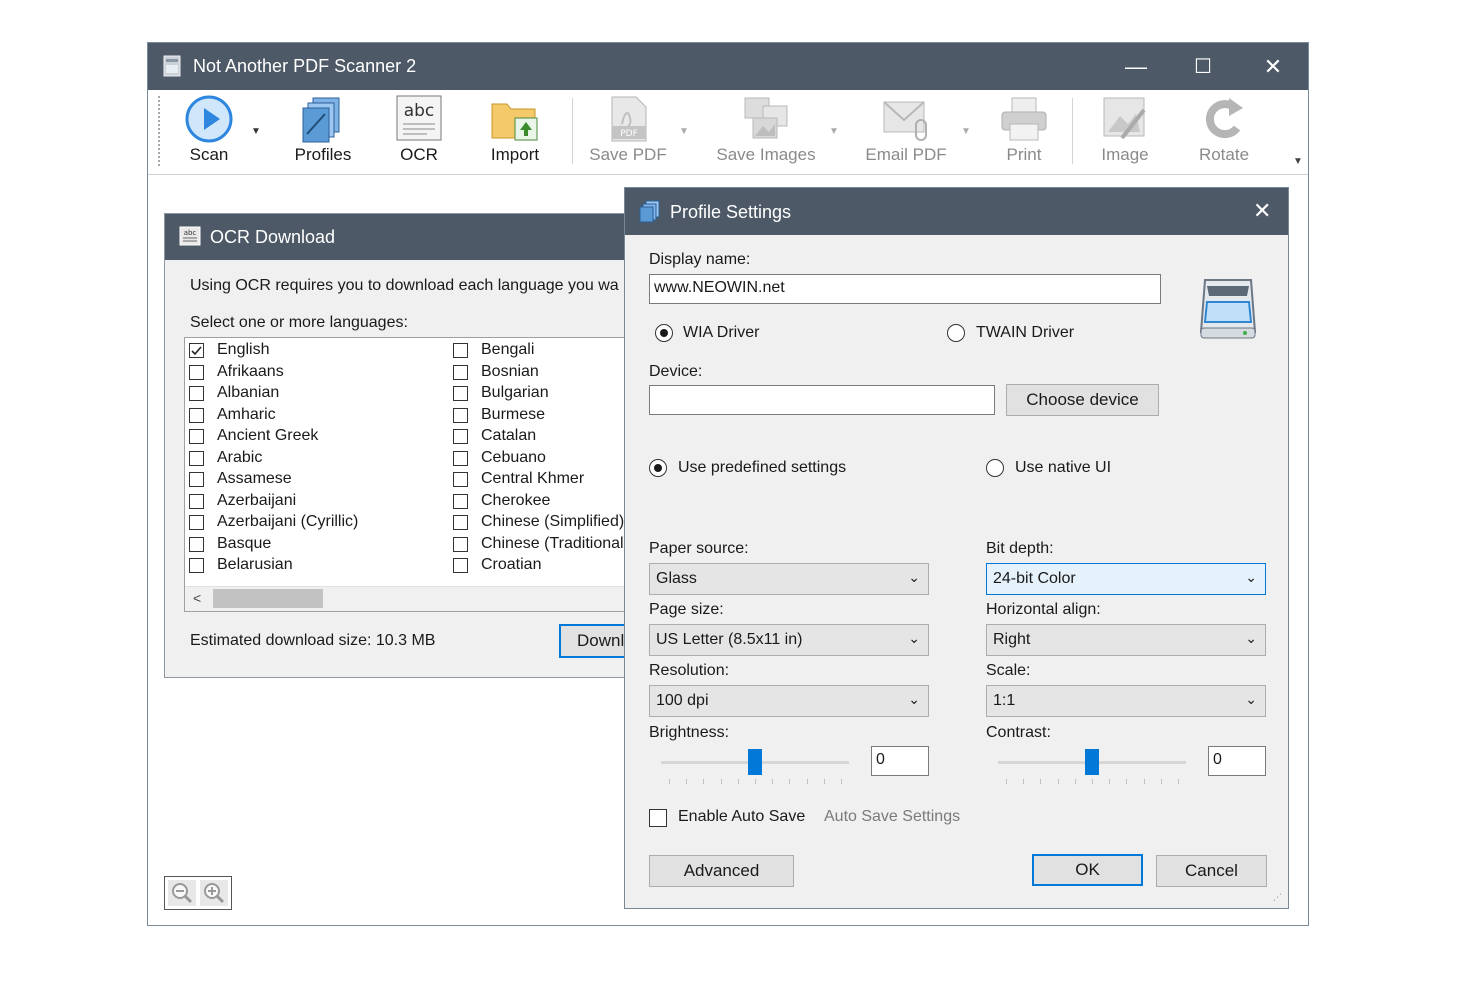 The width and height of the screenshot is (1480, 987). Describe the element at coordinates (160, 131) in the screenshot. I see `toolbar-grip` at that location.